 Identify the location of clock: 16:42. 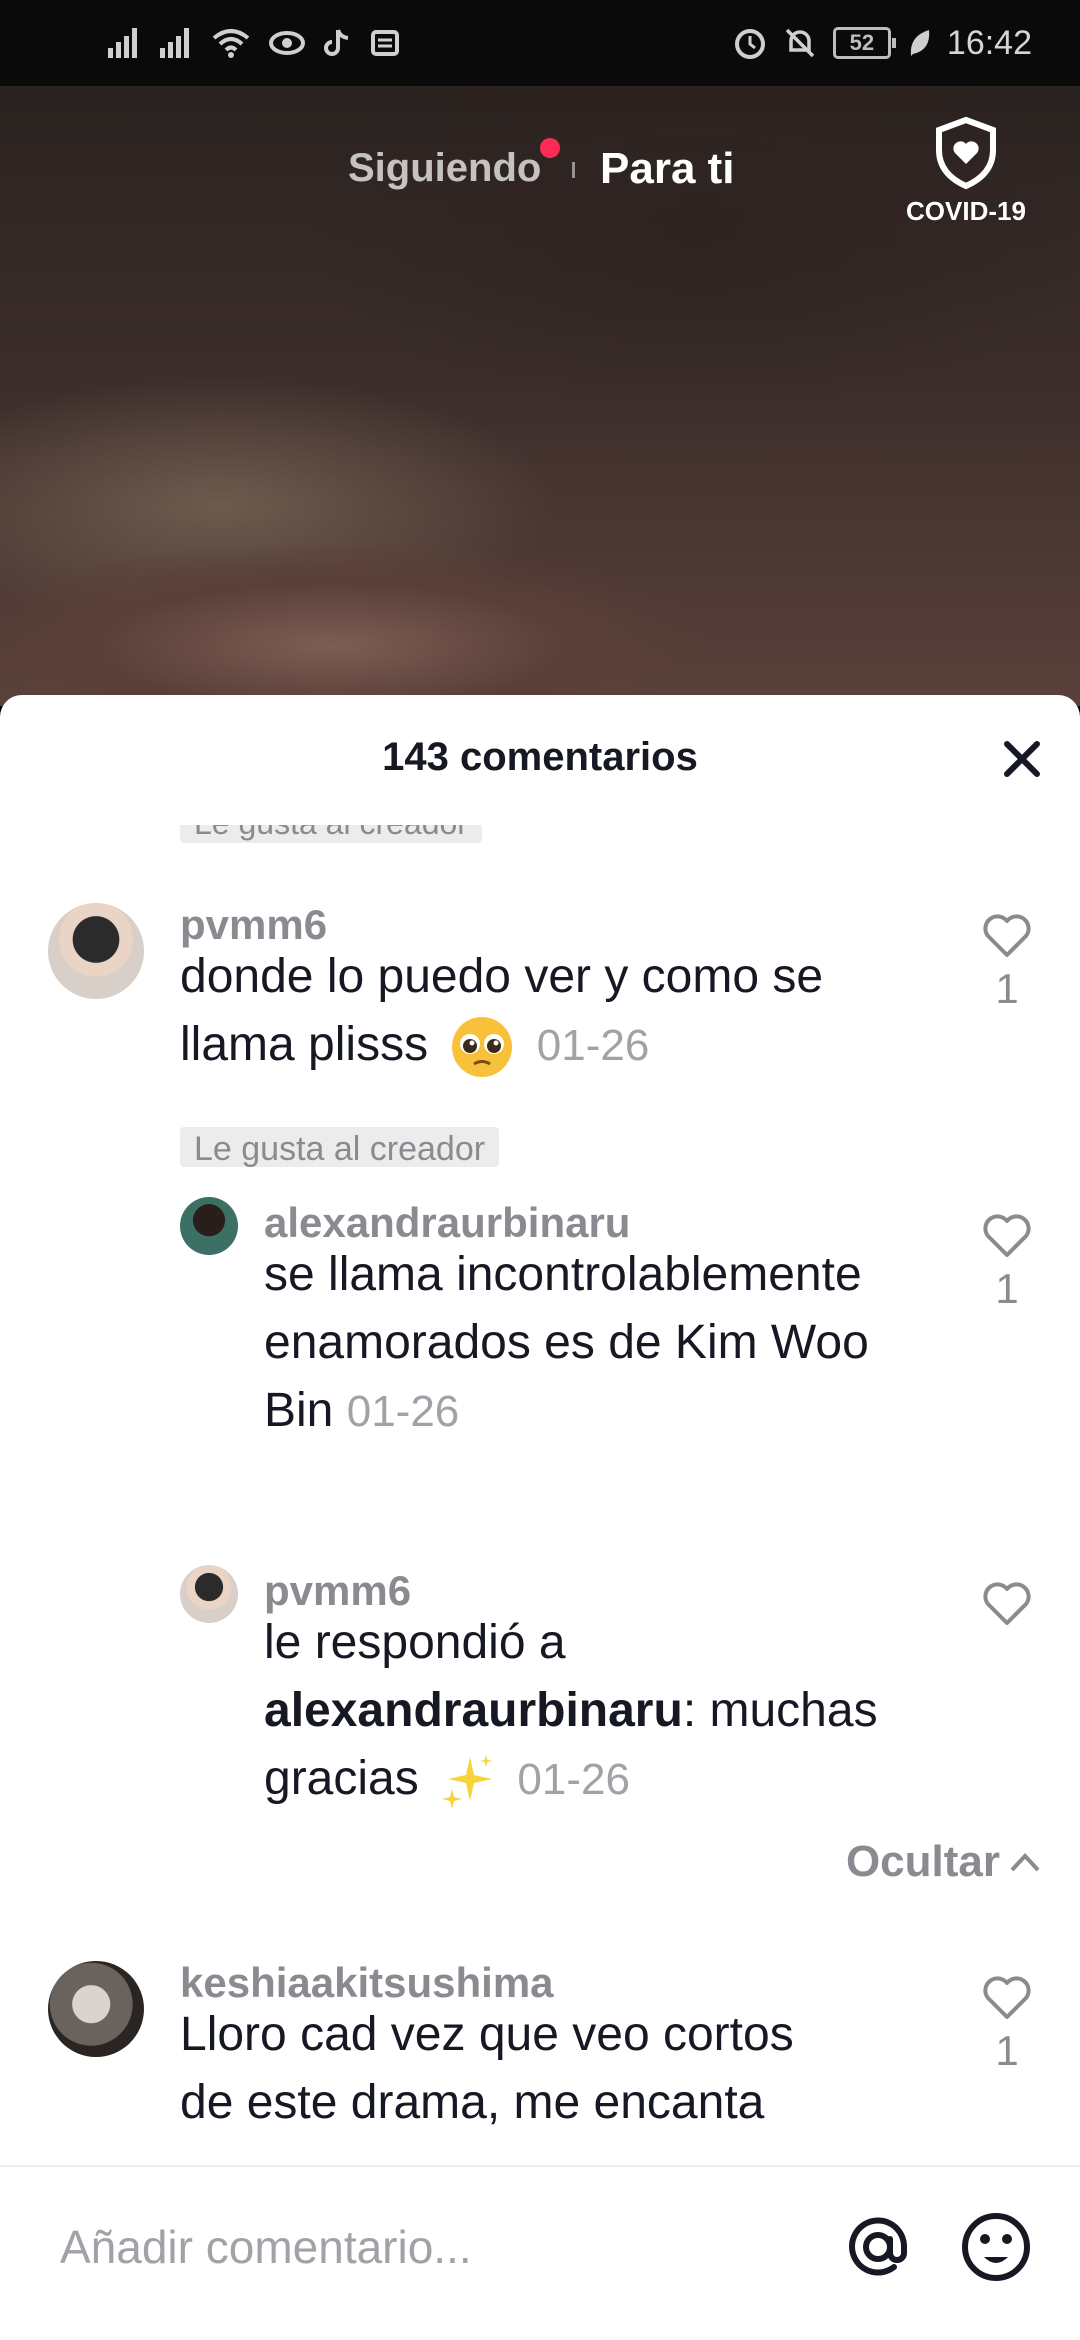
(989, 42).